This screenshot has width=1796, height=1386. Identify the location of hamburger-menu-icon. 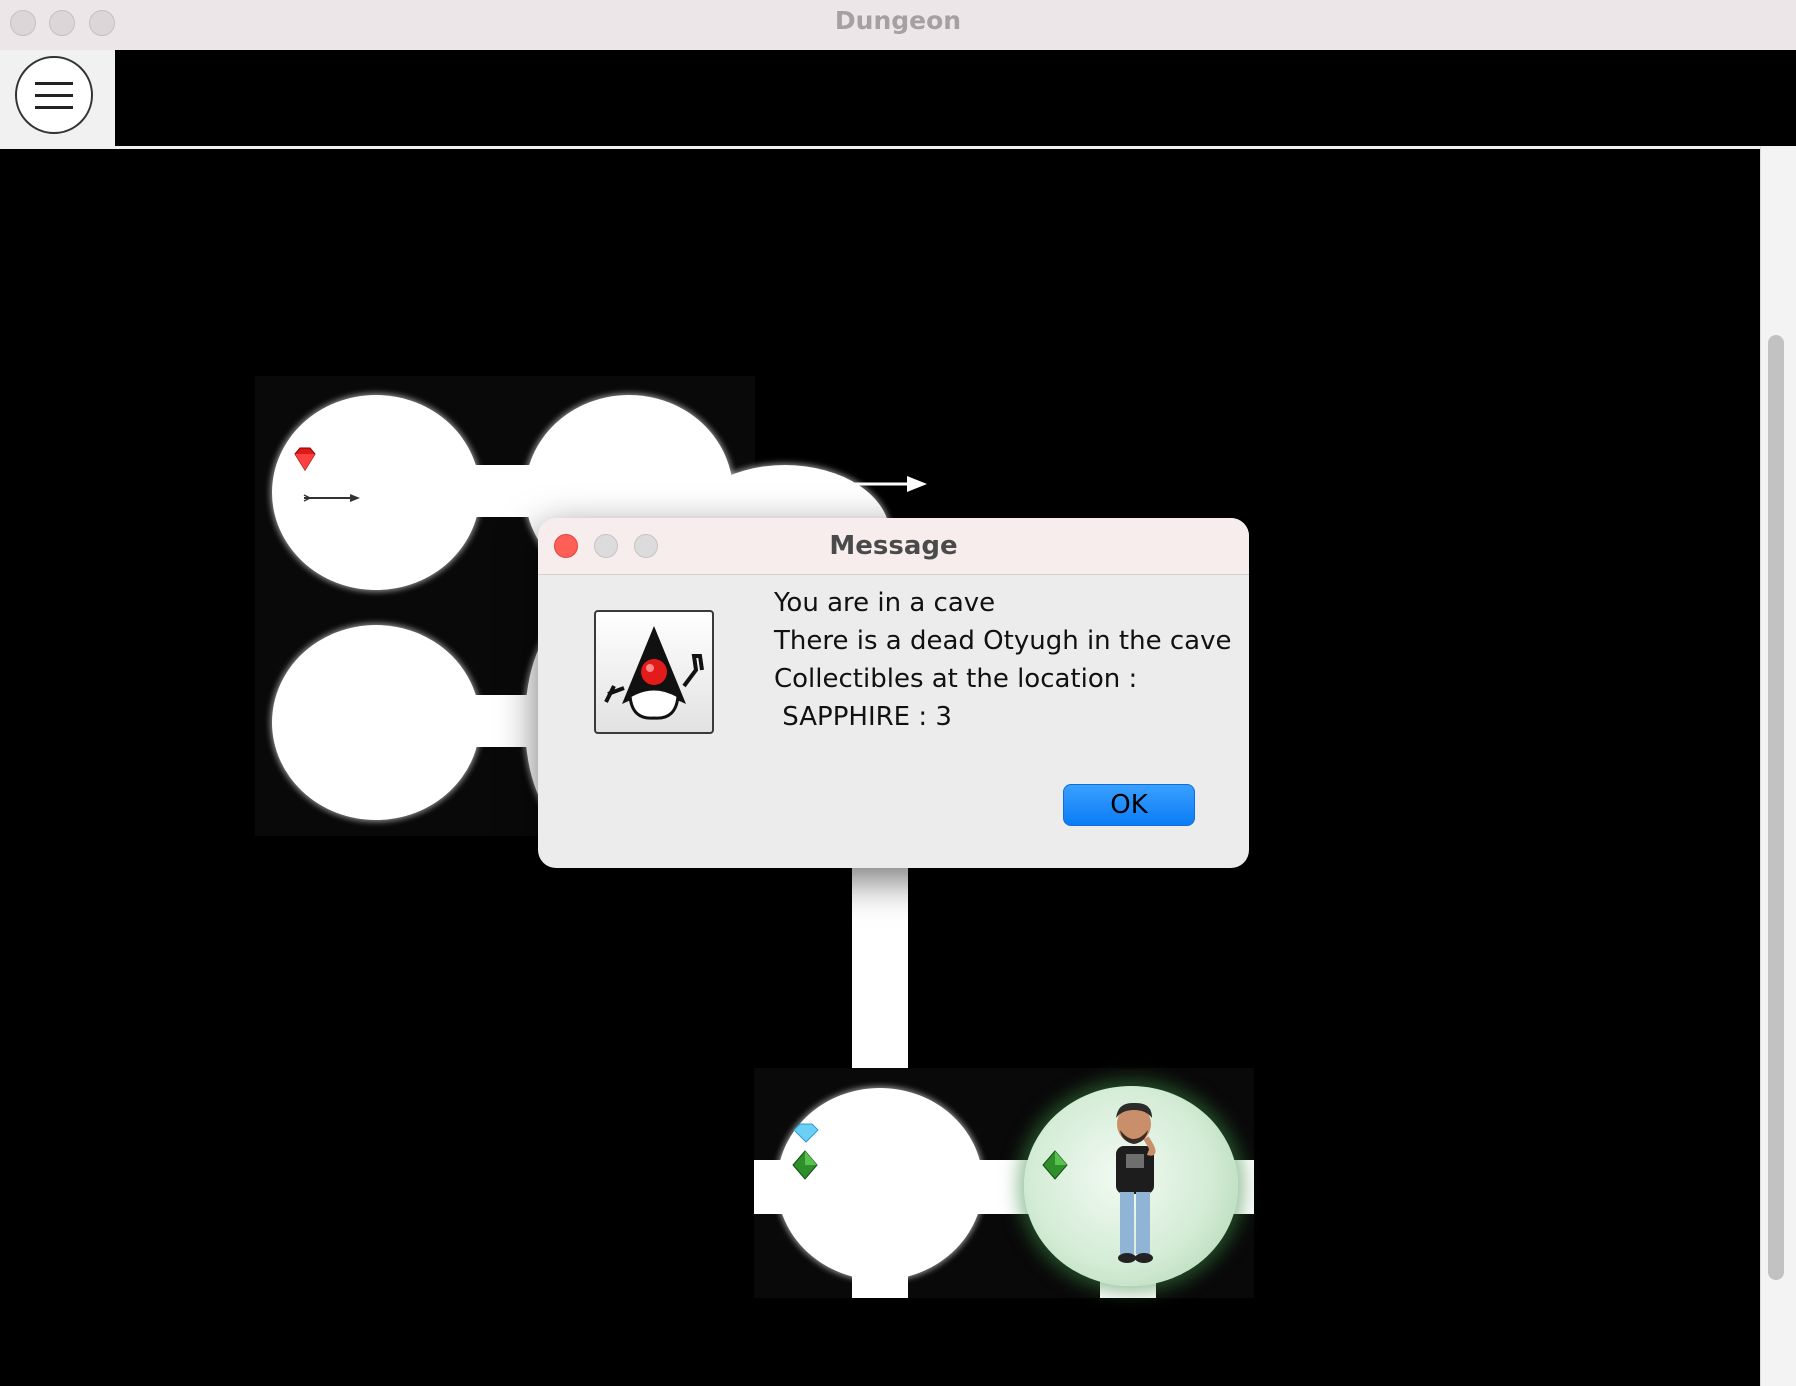
(54, 83).